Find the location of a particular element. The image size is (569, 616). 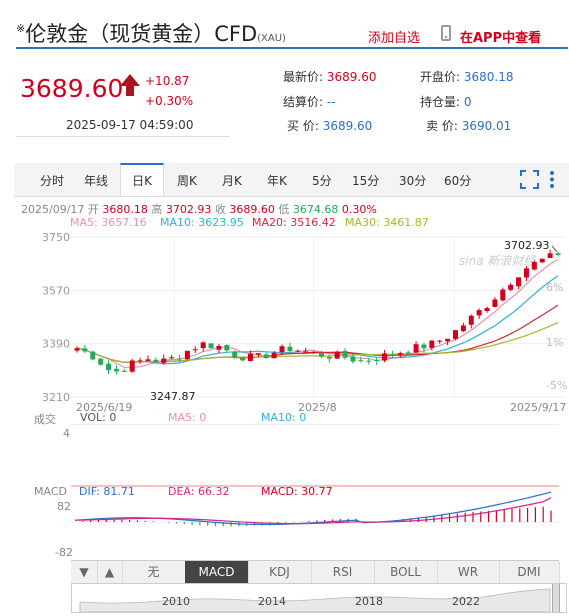

tab-weekly-k: 周K is located at coordinates (187, 180).